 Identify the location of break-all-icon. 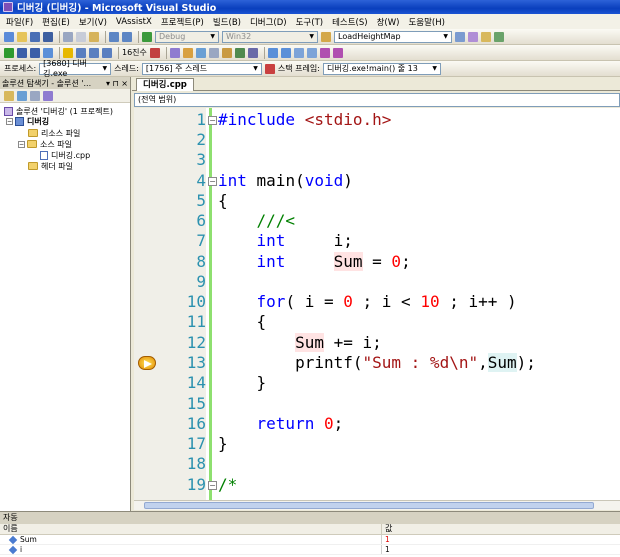
(22, 52).